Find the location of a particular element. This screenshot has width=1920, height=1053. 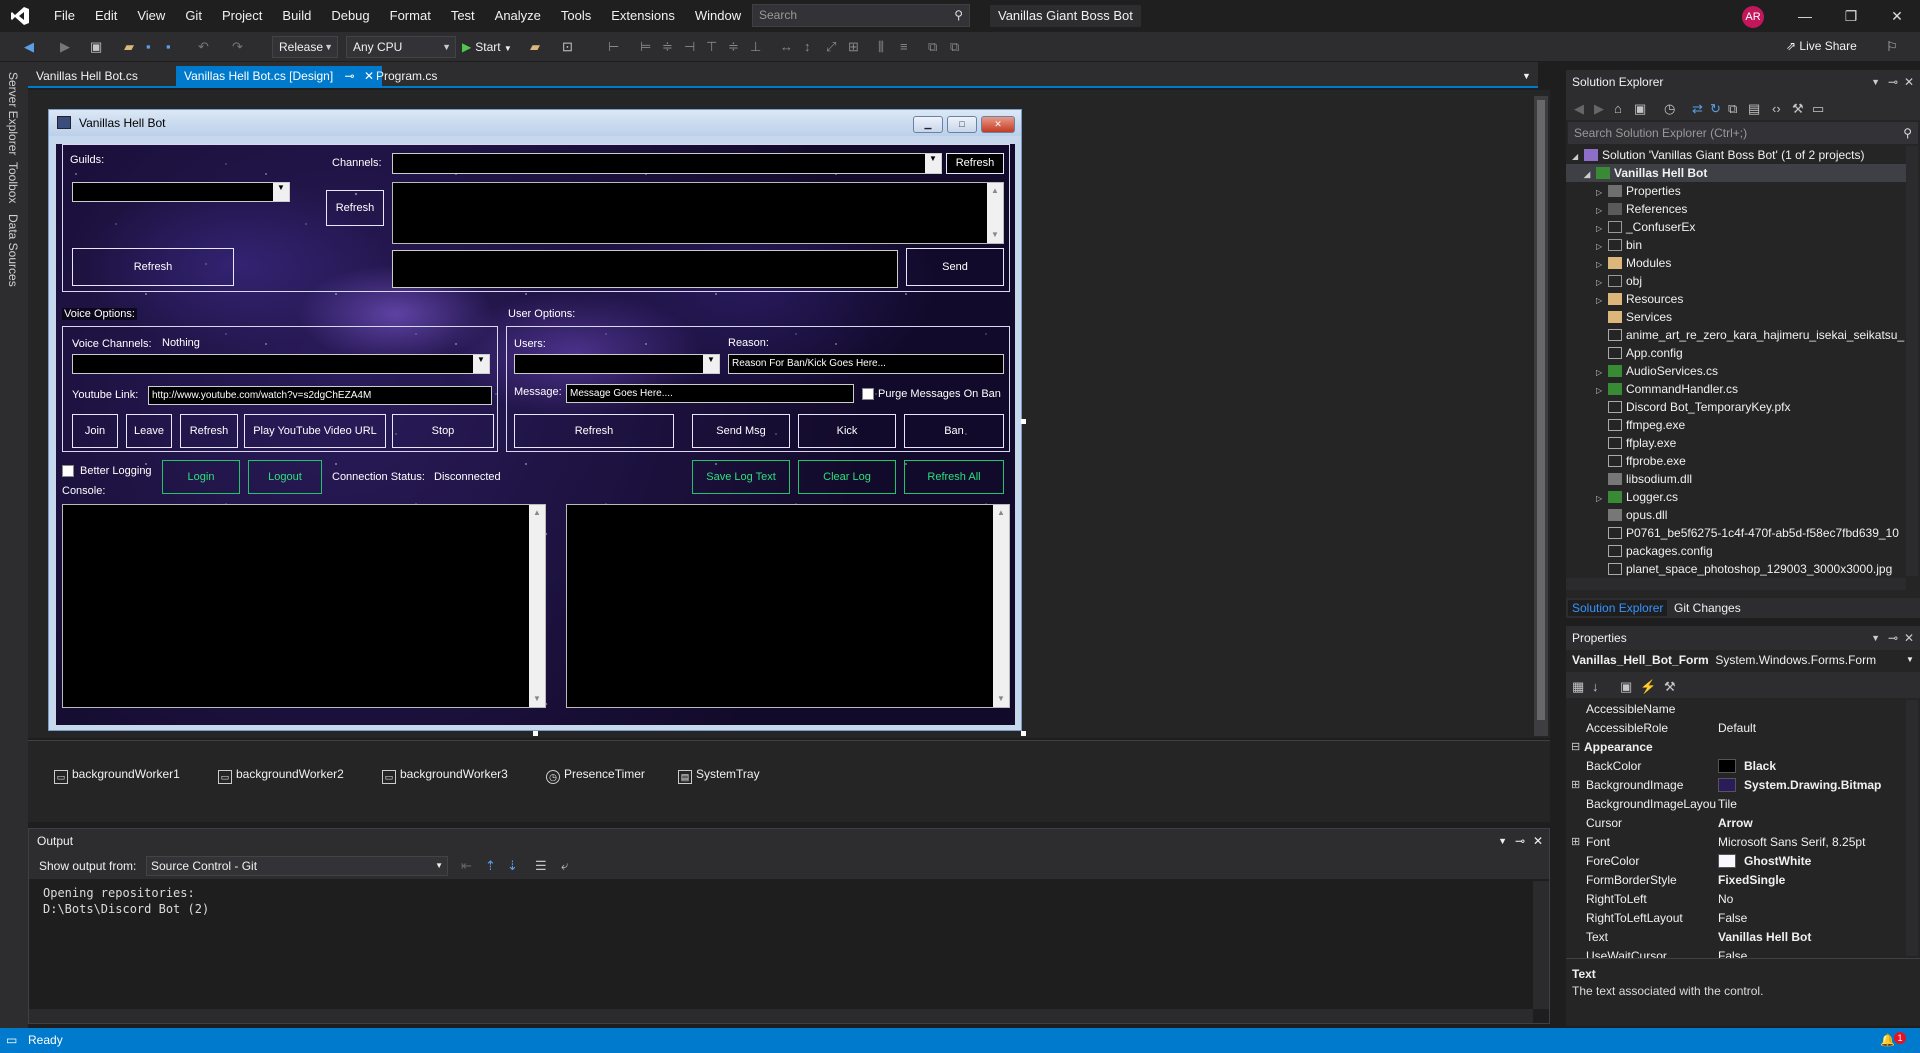

tray-backgroundworker1: ▭ backgroundWorker1 is located at coordinates (117, 775).